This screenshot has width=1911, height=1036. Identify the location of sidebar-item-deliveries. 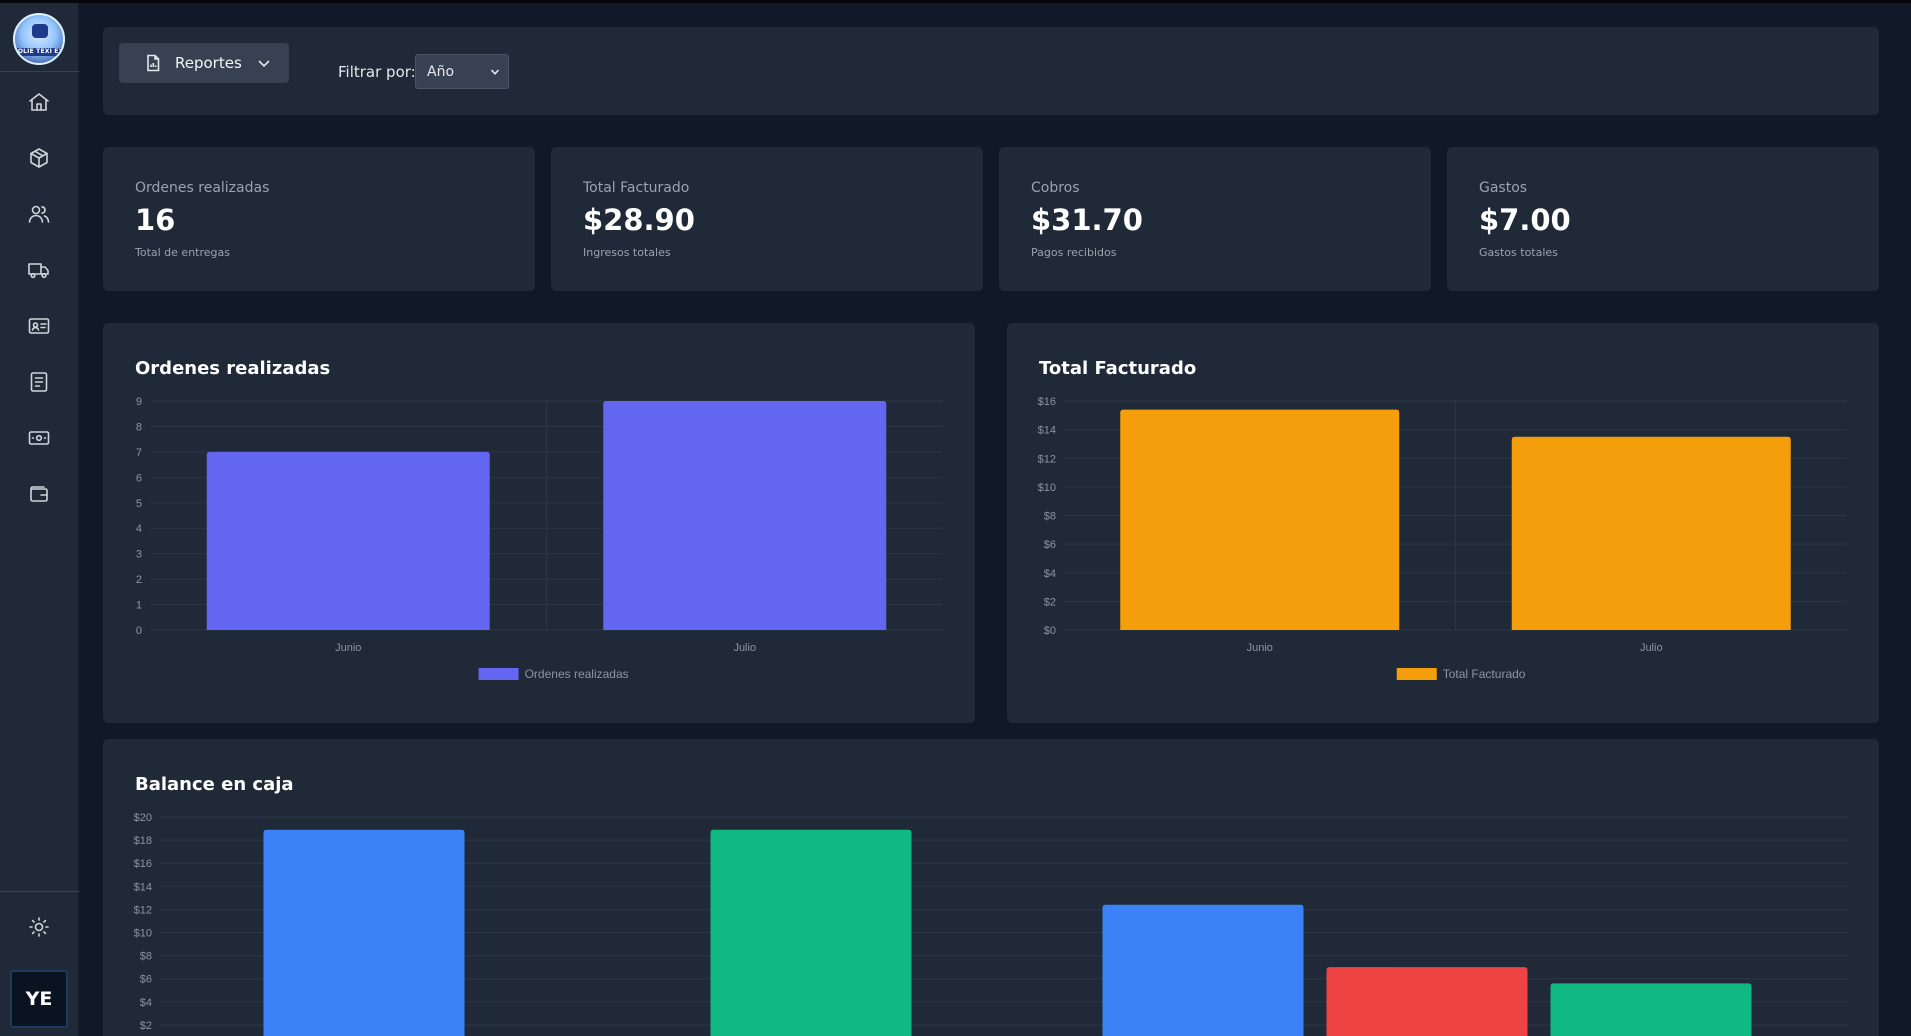
(39, 270).